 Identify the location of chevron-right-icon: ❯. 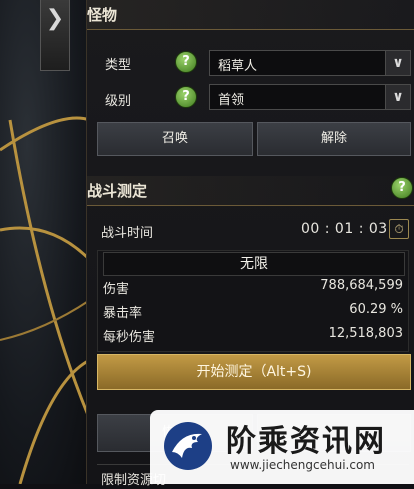
(55, 18).